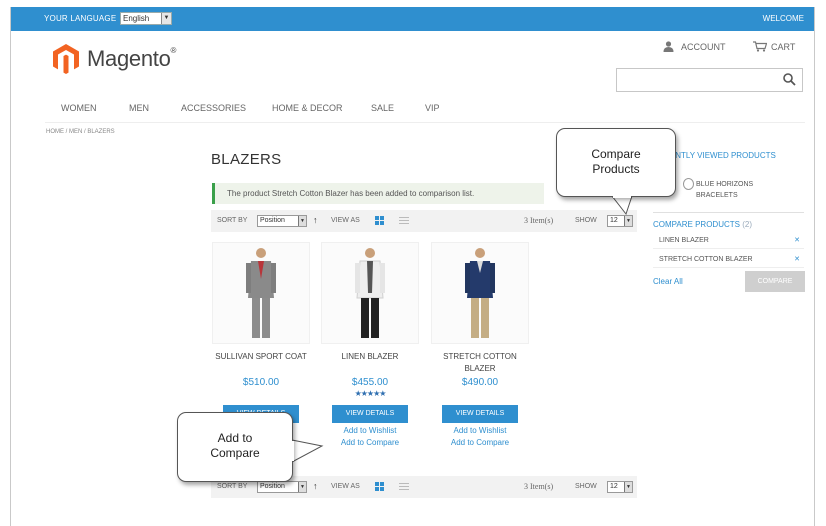 Image resolution: width=826 pixels, height=526 pixels. Describe the element at coordinates (706, 259) in the screenshot. I see `compare-item-name: STRETCH COTTON BLAZER` at that location.